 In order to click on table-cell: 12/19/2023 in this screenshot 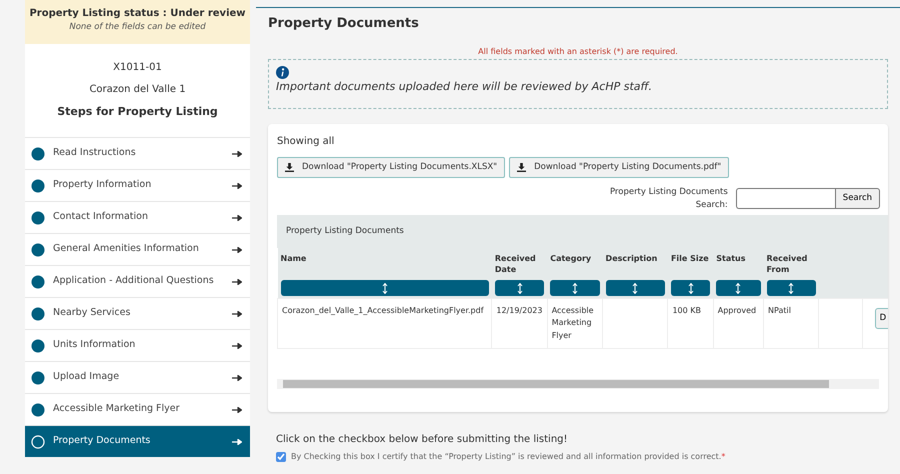, I will do `click(519, 310)`.